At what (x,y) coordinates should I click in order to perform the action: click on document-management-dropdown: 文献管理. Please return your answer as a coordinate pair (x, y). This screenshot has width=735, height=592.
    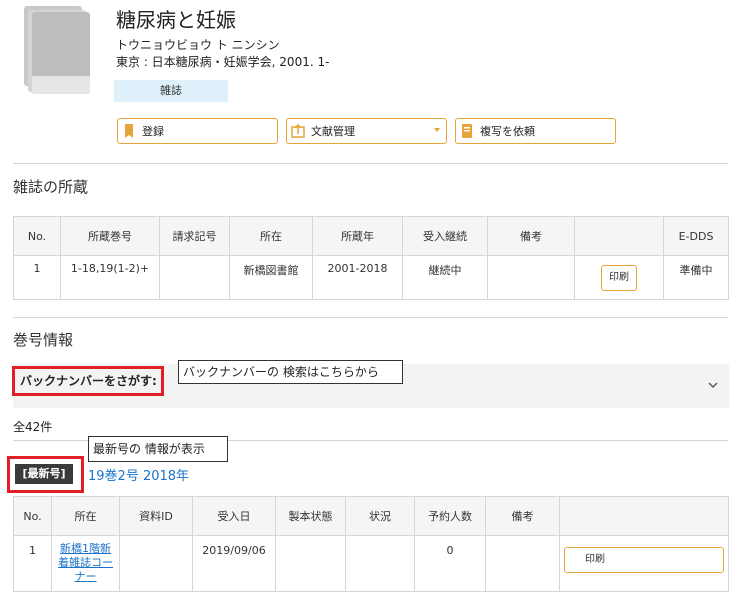
    Looking at the image, I should click on (366, 131).